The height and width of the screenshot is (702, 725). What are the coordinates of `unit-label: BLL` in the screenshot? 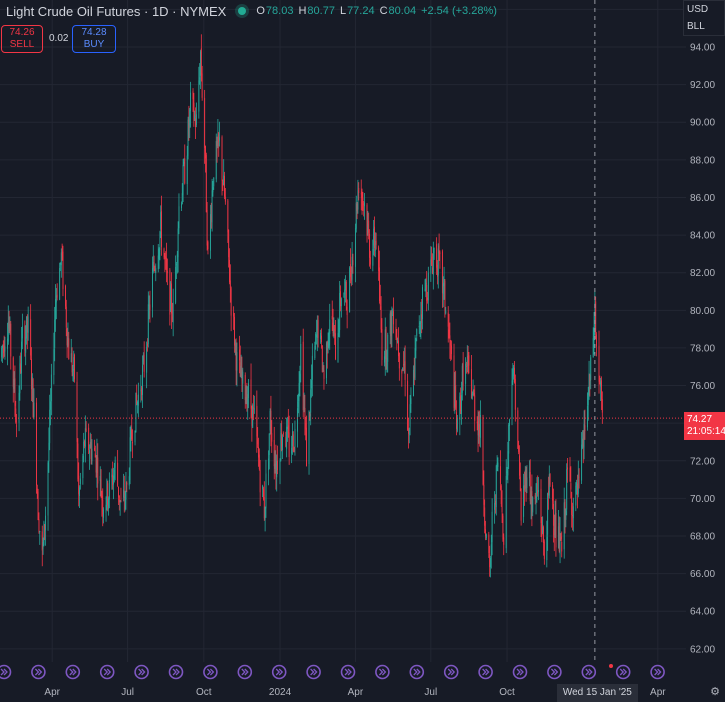 It's located at (705, 26).